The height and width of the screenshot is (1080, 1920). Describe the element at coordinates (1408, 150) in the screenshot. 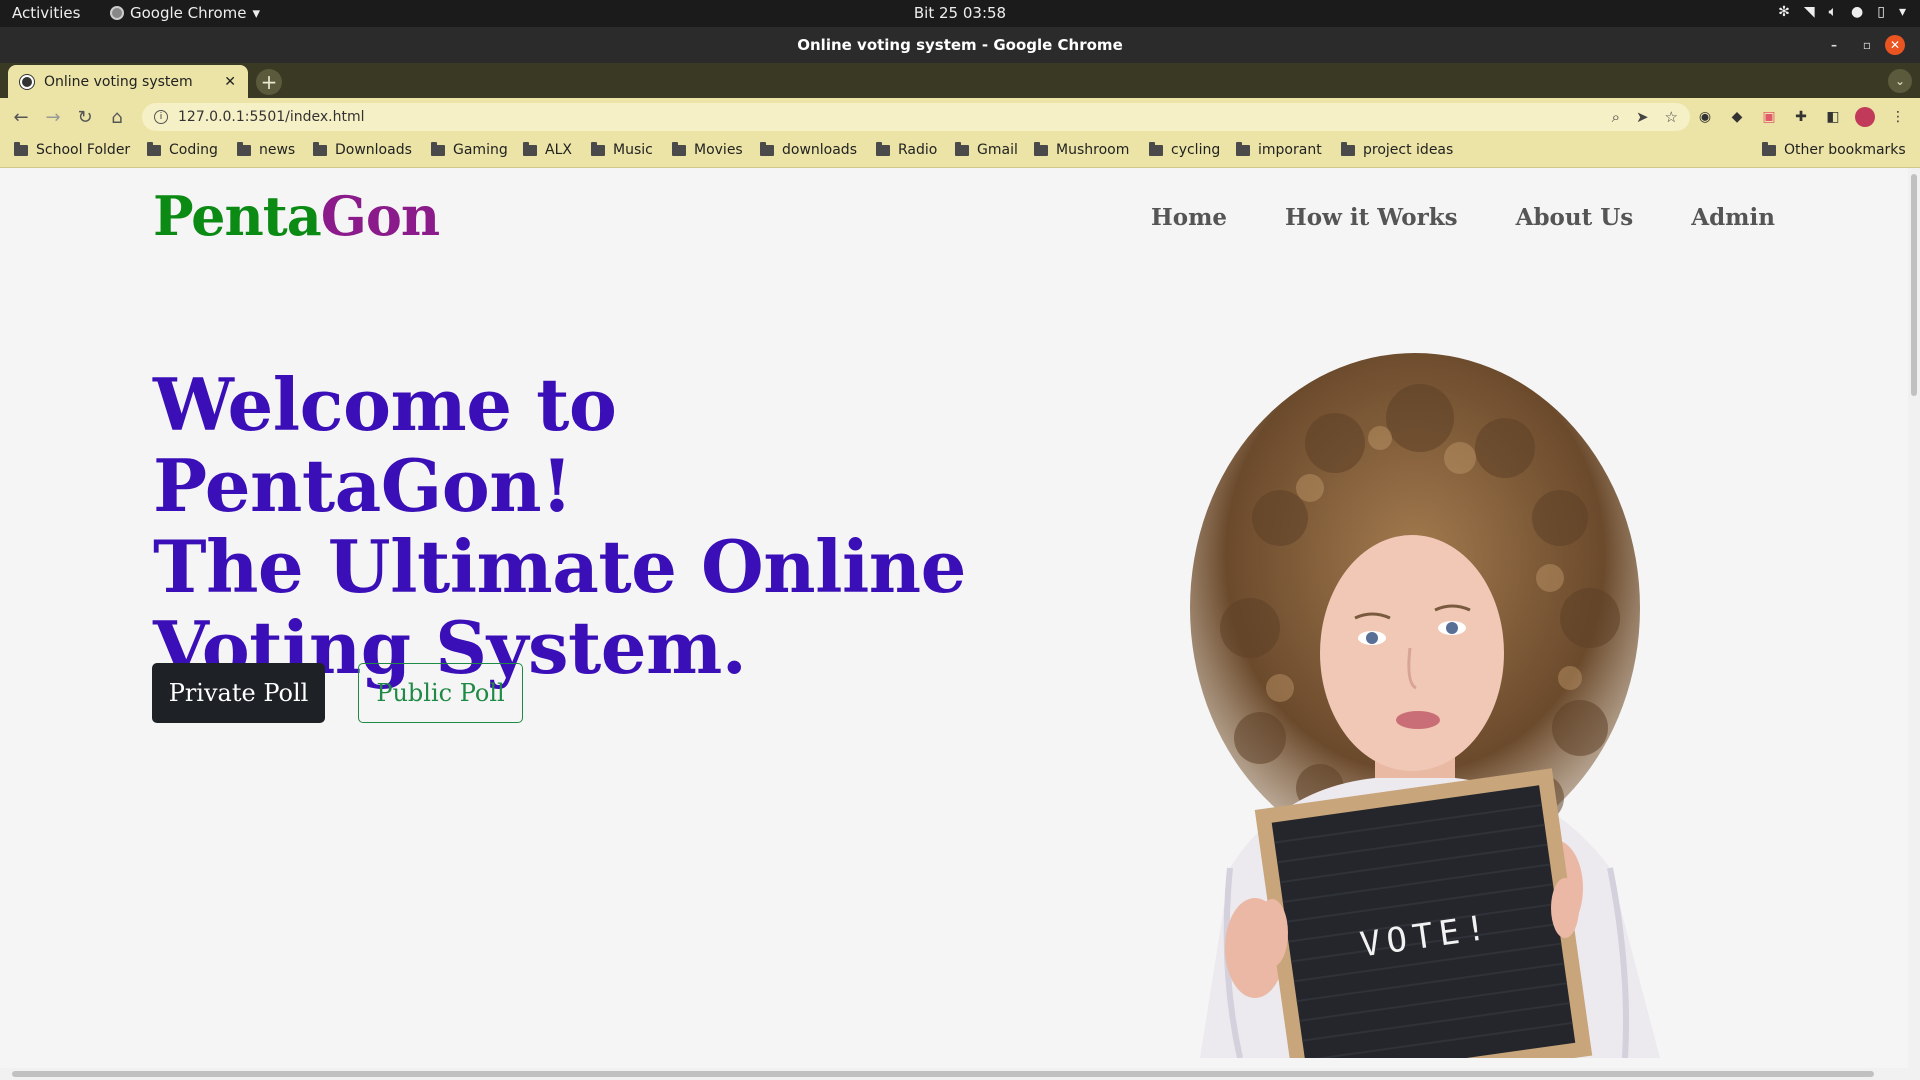

I see `bookmark-label: project ideas` at that location.